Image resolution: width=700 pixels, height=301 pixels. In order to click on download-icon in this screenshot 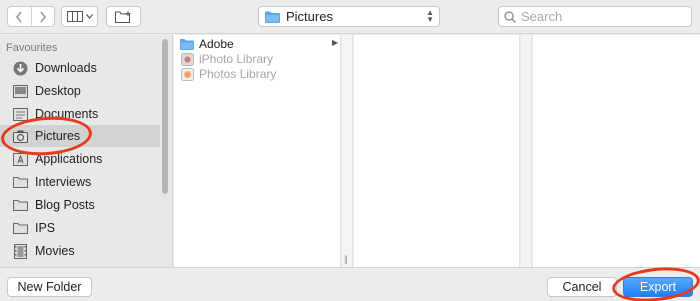, I will do `click(20, 68)`.